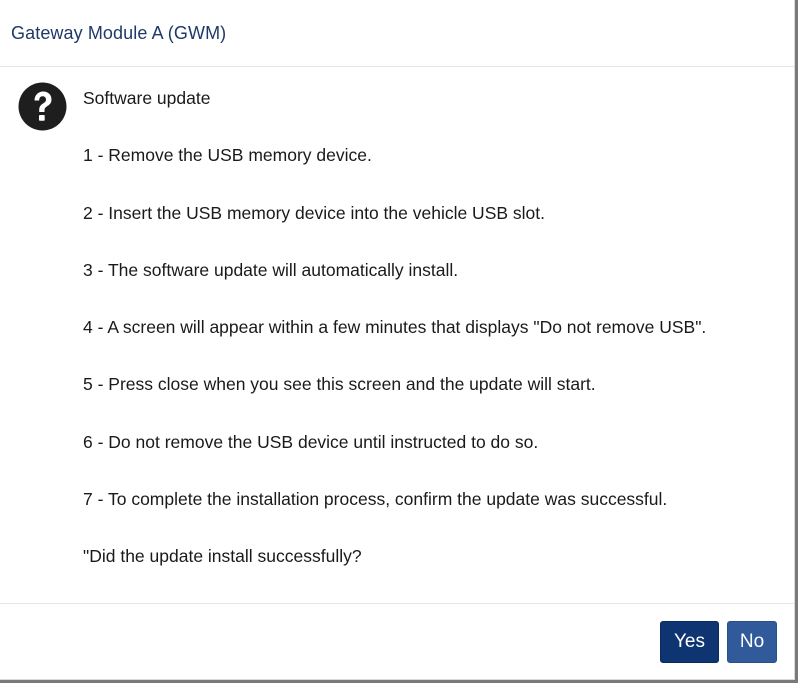 This screenshot has height=683, width=798. What do you see at coordinates (222, 556) in the screenshot?
I see `confirmation-question: "Did the update install successfully?` at bounding box center [222, 556].